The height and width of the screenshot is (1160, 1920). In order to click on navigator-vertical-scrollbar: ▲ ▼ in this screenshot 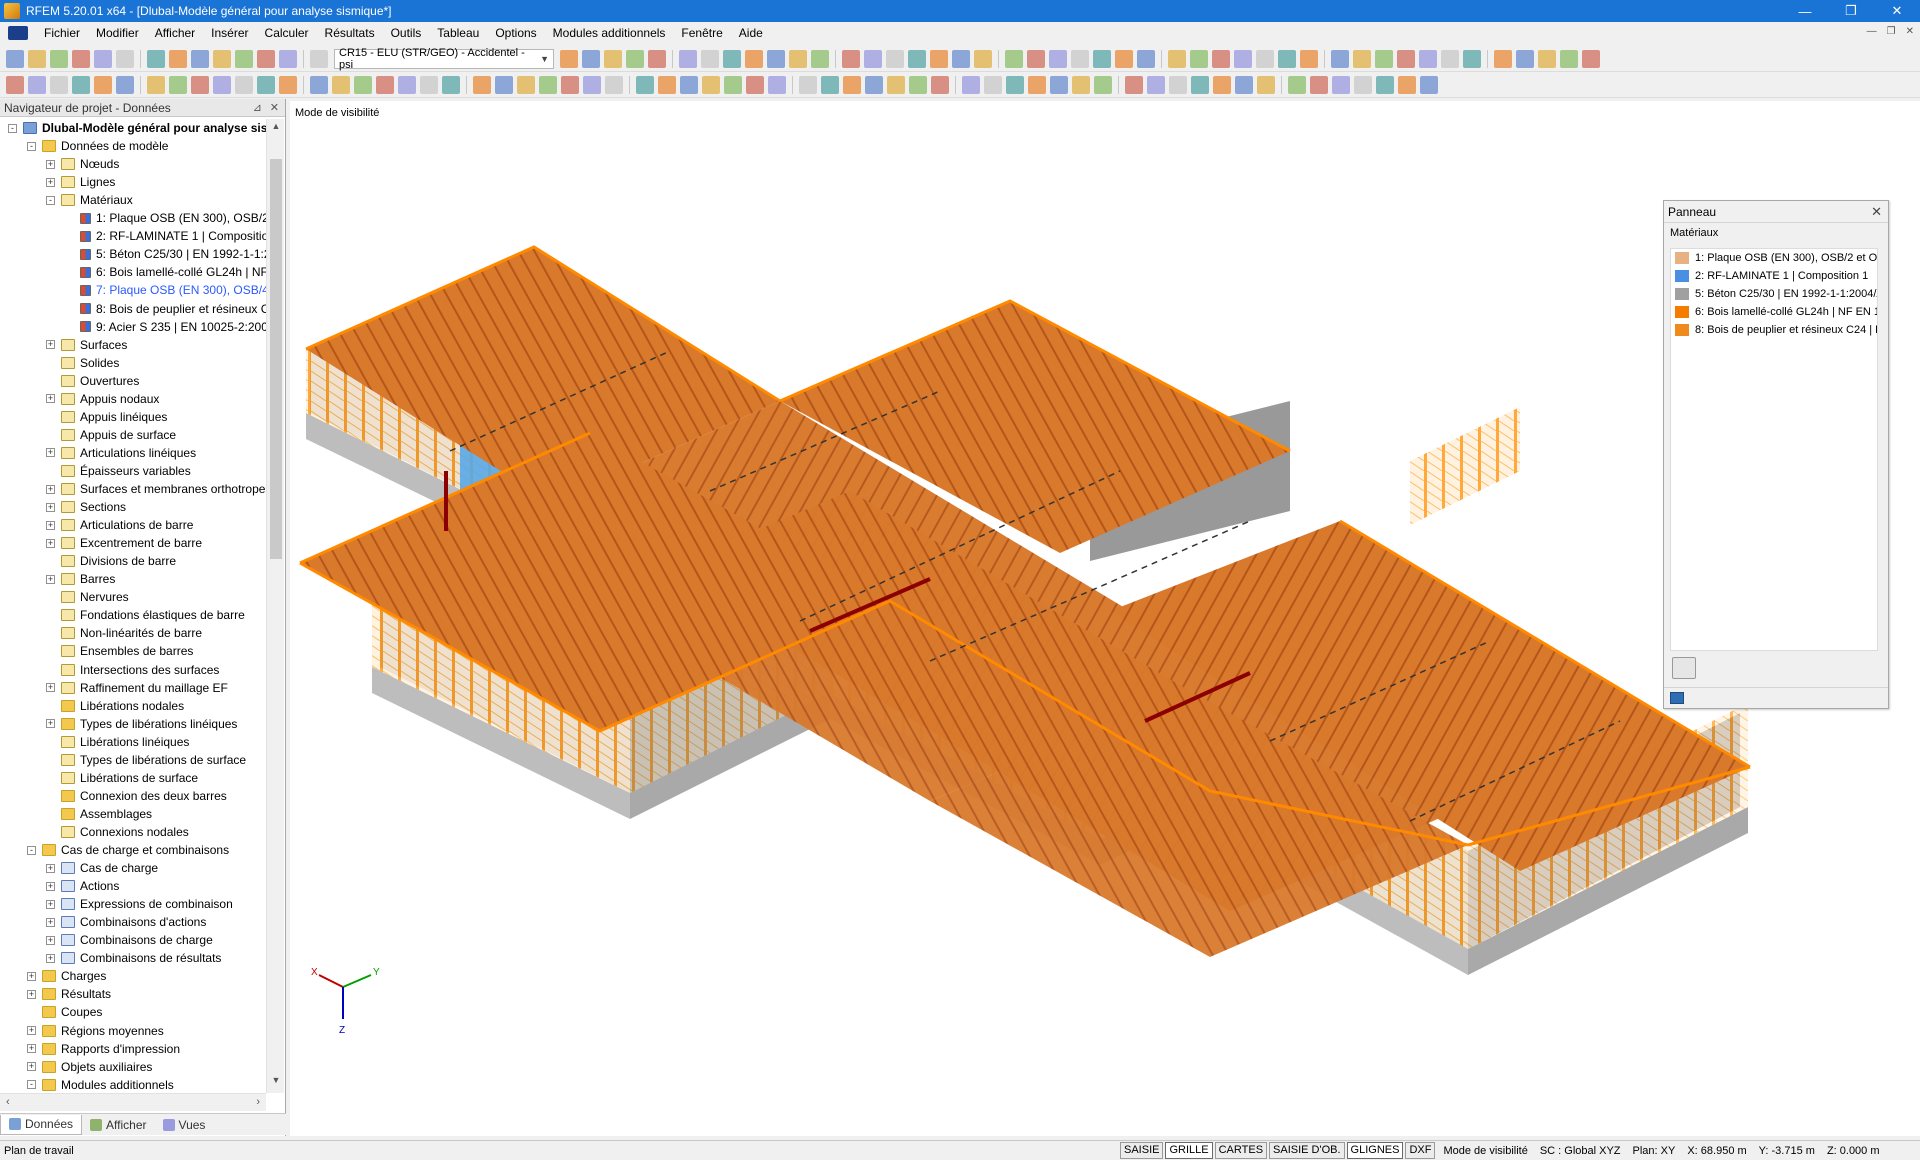, I will do `click(275, 606)`.